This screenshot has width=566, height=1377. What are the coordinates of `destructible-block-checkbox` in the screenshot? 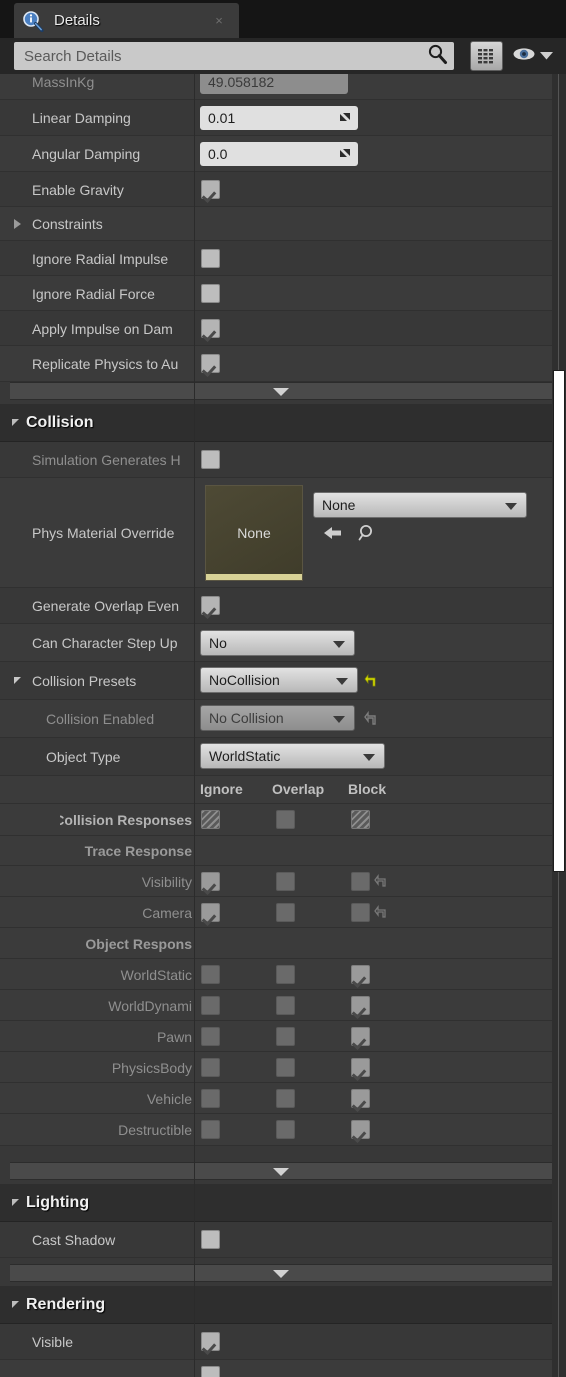 It's located at (360, 1129).